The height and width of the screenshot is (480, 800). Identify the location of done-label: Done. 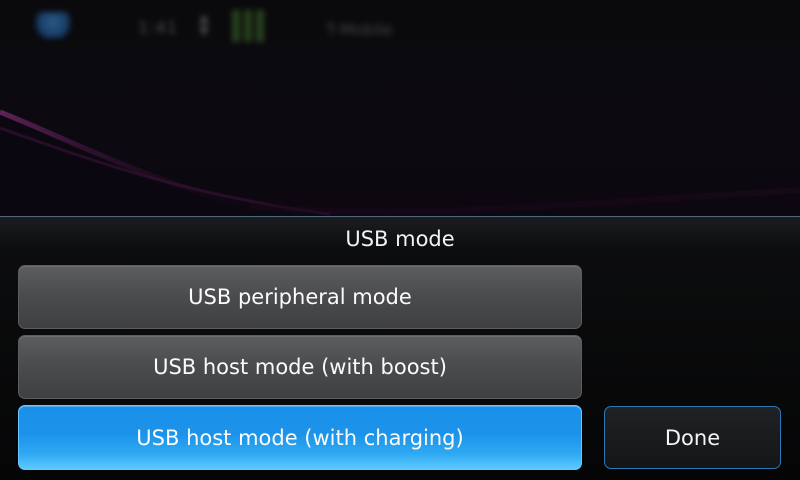
(692, 437).